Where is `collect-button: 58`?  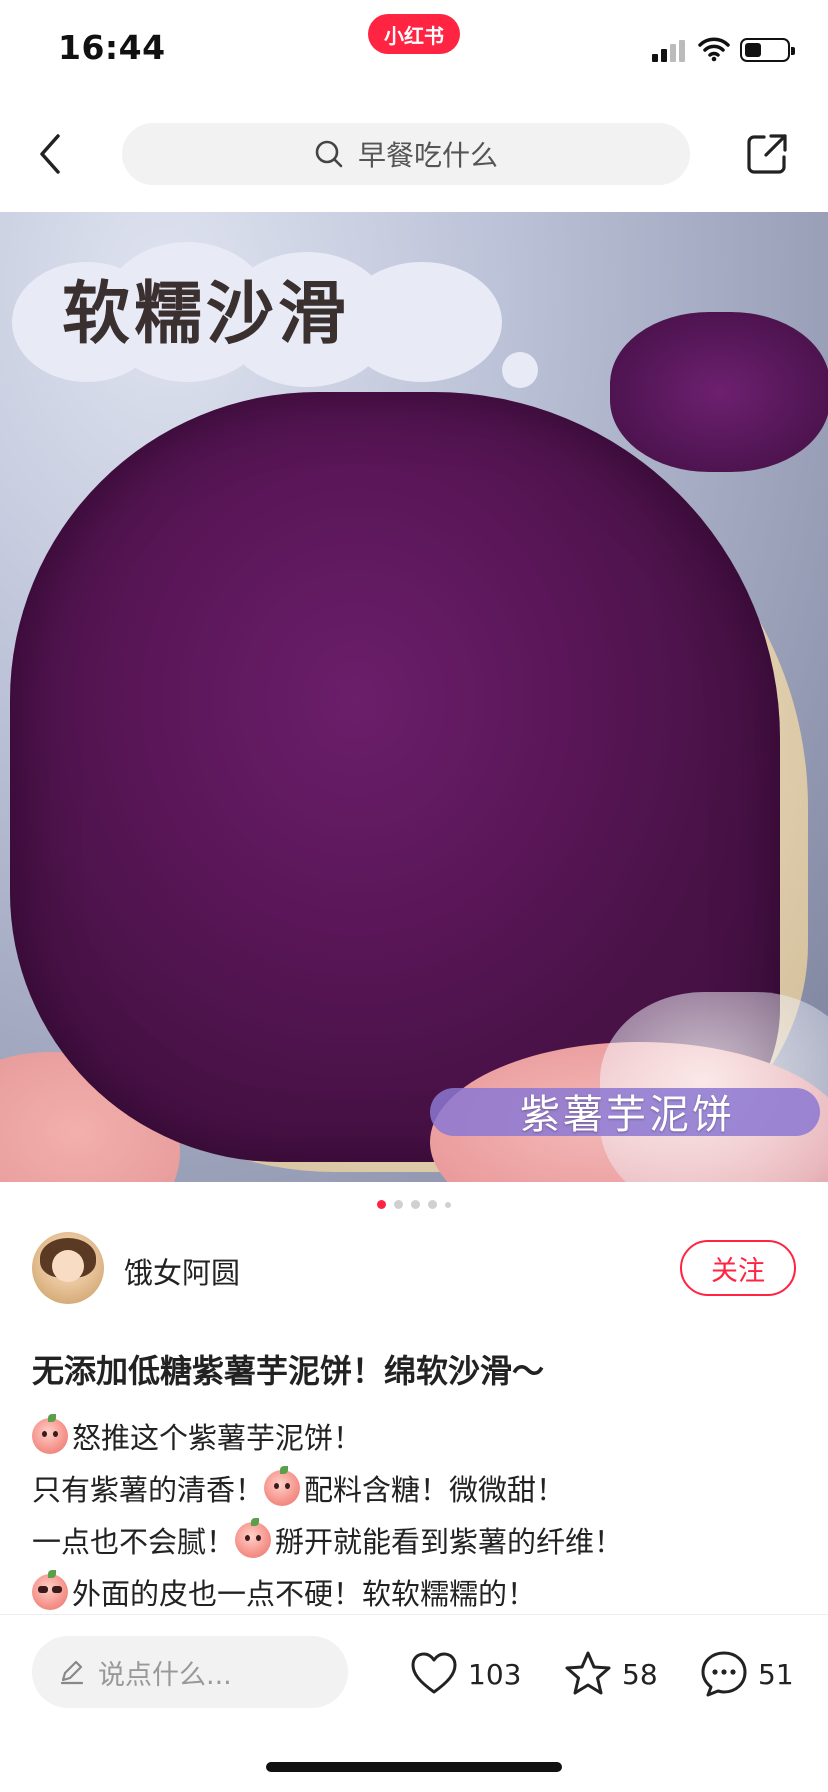 collect-button: 58 is located at coordinates (610, 1674).